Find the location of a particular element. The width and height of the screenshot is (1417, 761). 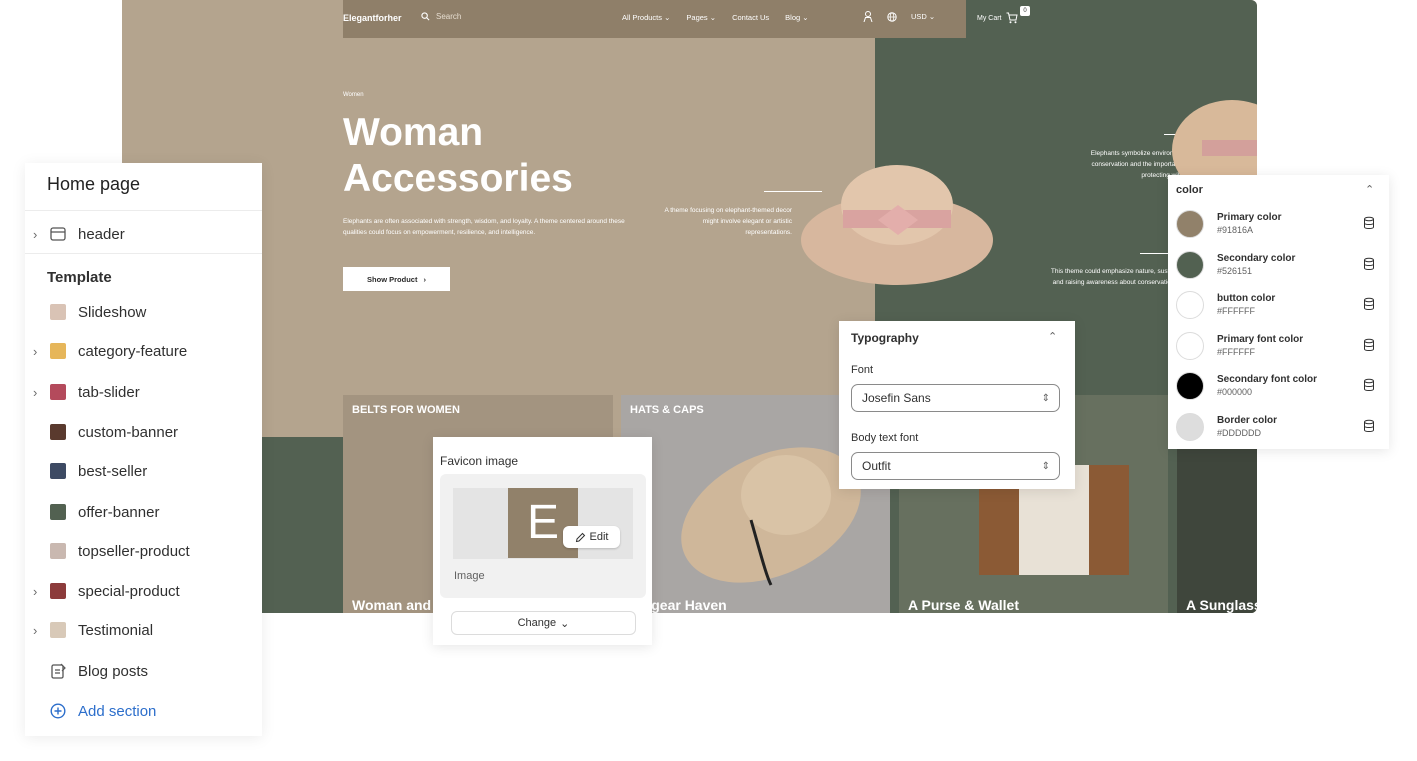

sidebar-item-label: custom-banner is located at coordinates (128, 432).